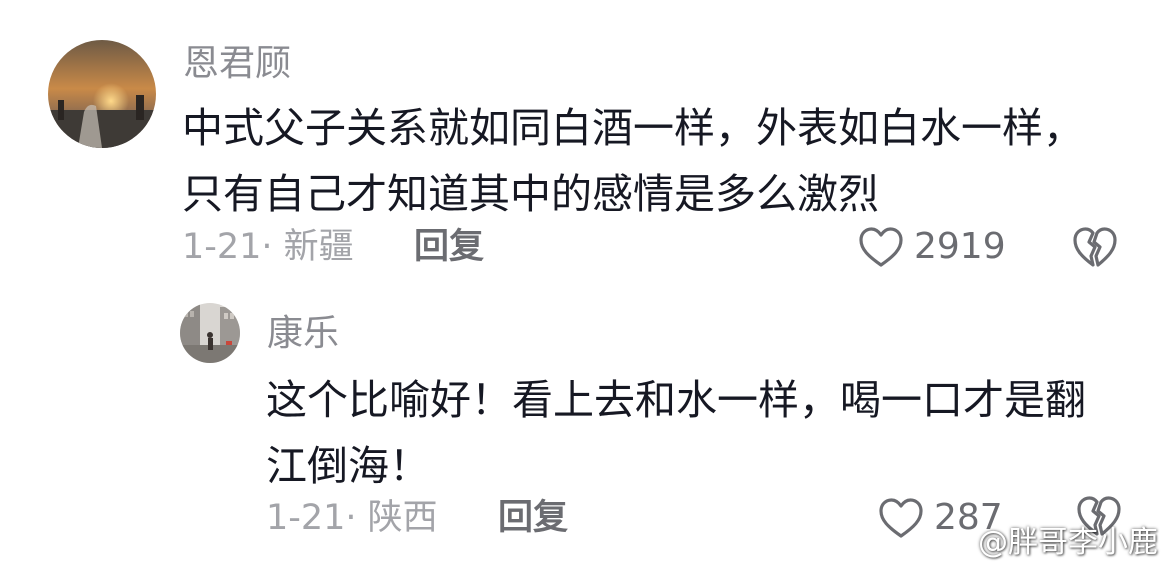 This screenshot has width=1170, height=569. I want to click on dislike-button, so click(1095, 249).